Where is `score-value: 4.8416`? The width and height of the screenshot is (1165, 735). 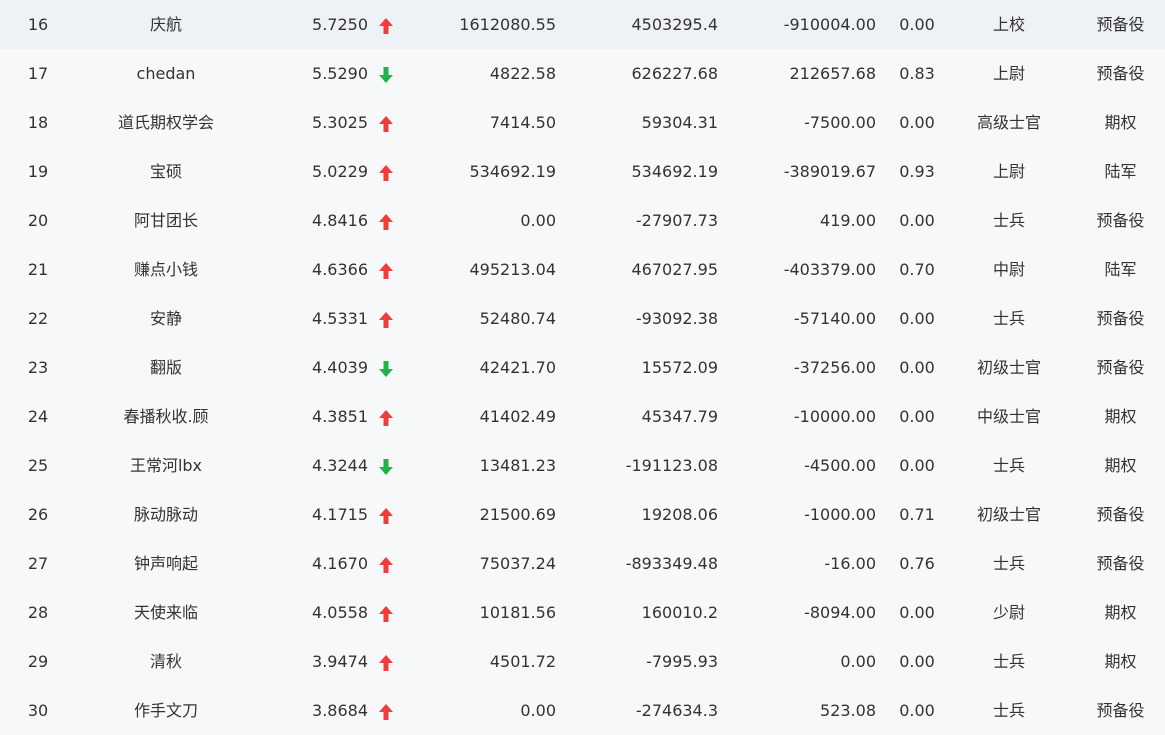 score-value: 4.8416 is located at coordinates (340, 220).